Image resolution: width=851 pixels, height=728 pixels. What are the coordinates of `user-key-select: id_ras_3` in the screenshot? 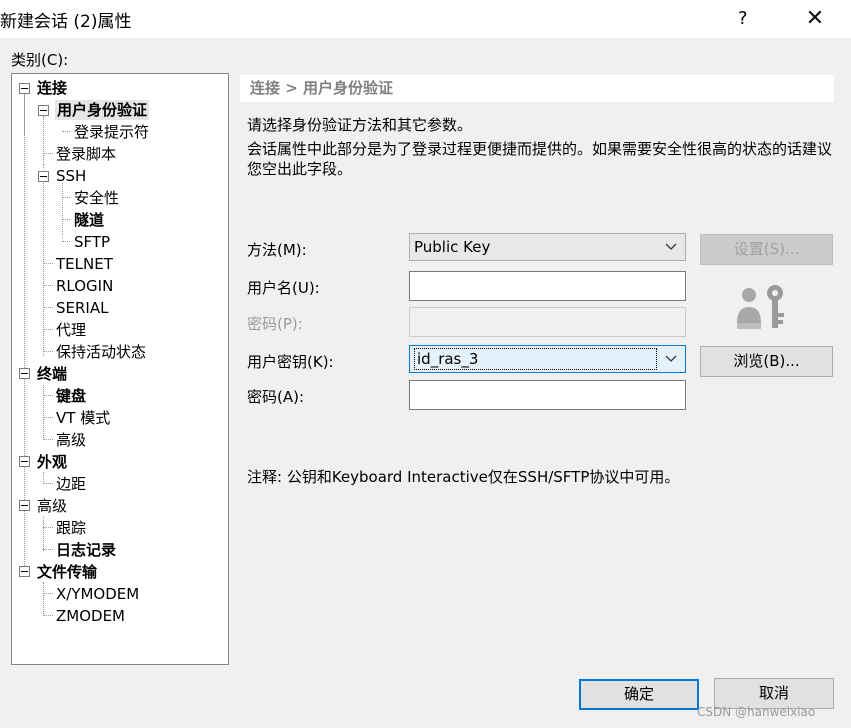 It's located at (547, 359).